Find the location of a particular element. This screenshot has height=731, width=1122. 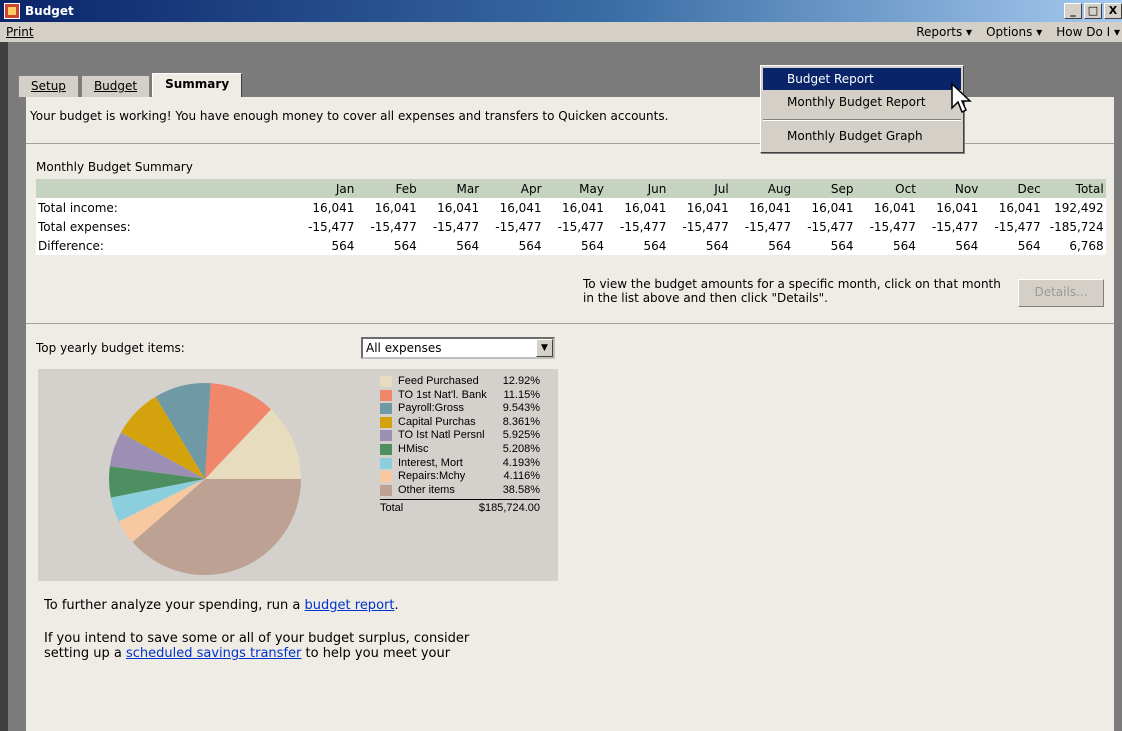

legend-name: Capital Purchas is located at coordinates (437, 421).